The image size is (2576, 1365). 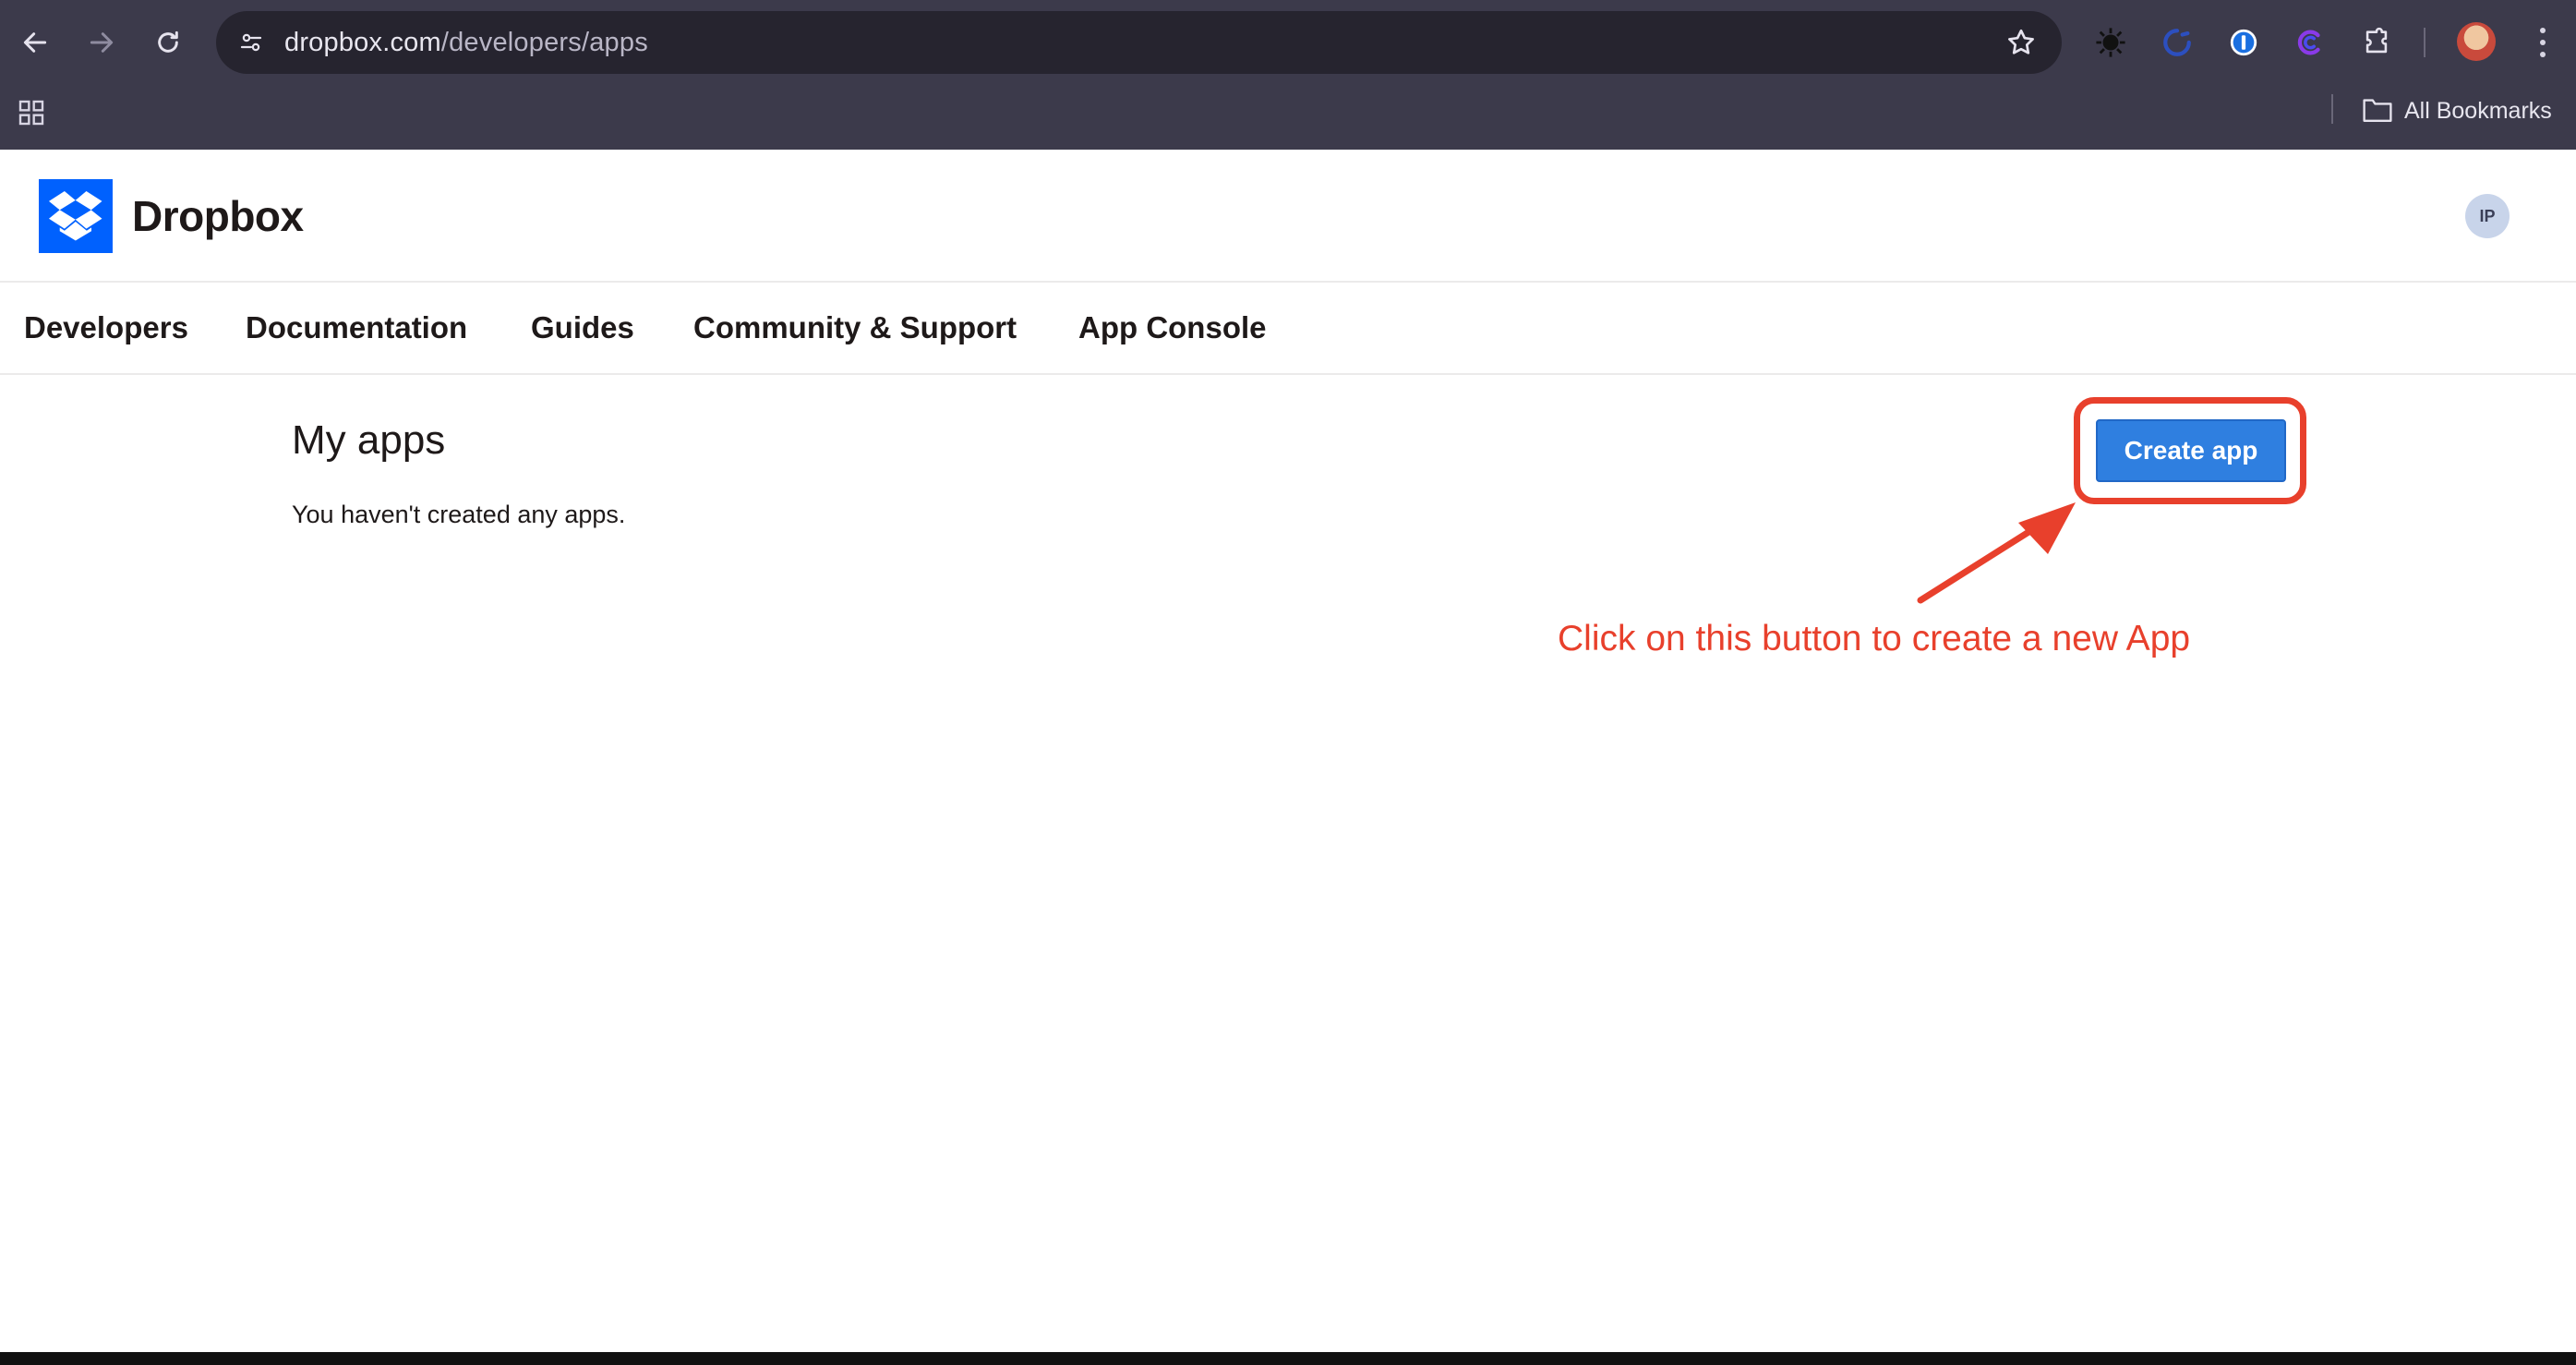 What do you see at coordinates (106, 328) in the screenshot?
I see `nav-developers: Developers` at bounding box center [106, 328].